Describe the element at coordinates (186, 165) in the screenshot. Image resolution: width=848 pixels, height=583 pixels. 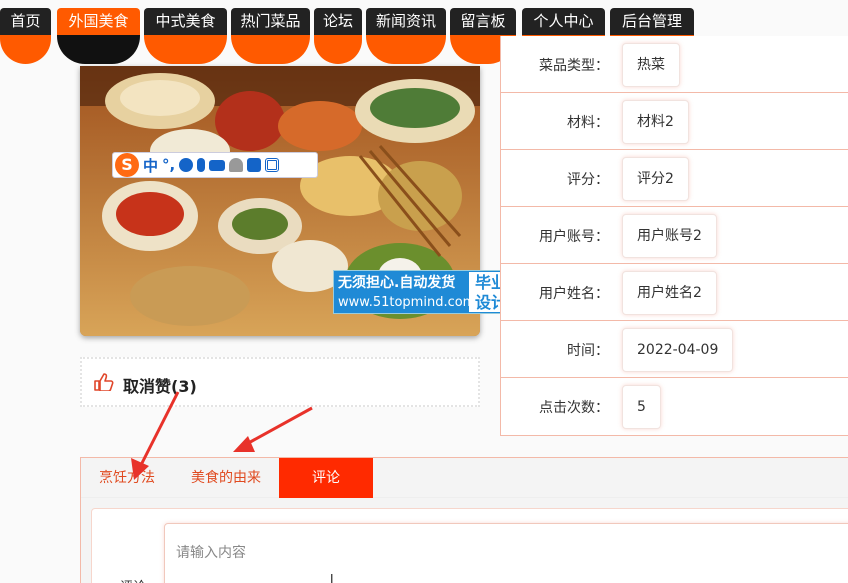
I see `emoji-icon` at that location.